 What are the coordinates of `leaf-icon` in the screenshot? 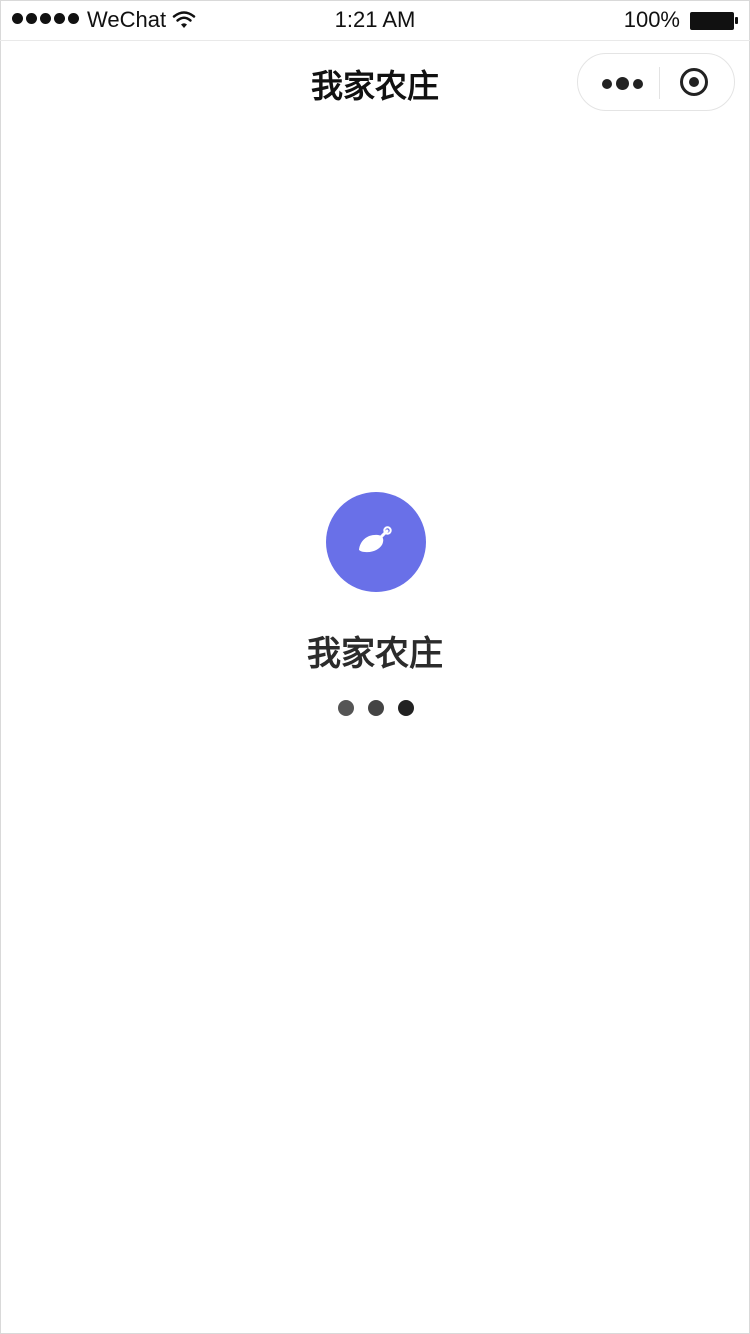 It's located at (375, 539).